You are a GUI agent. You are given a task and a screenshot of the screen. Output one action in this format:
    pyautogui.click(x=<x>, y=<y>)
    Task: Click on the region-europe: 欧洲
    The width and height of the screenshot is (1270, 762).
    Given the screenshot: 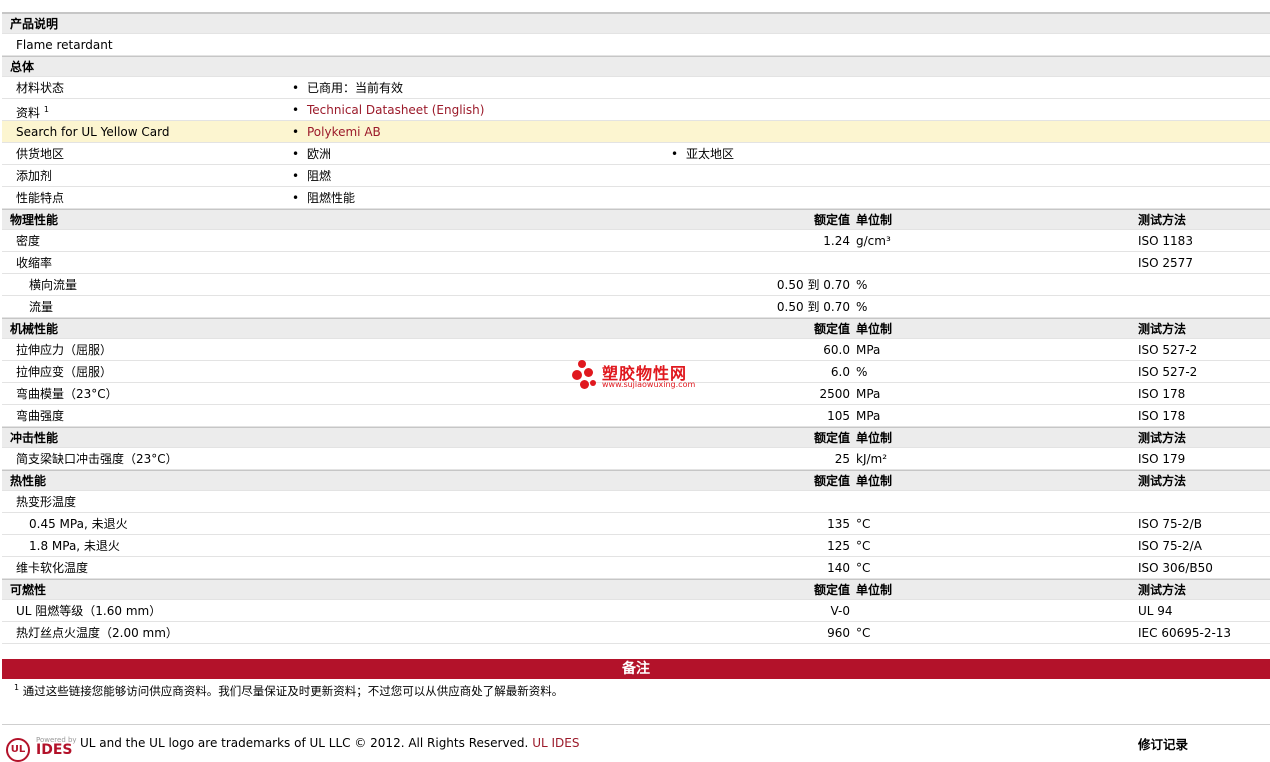 What is the action you would take?
    pyautogui.click(x=311, y=154)
    